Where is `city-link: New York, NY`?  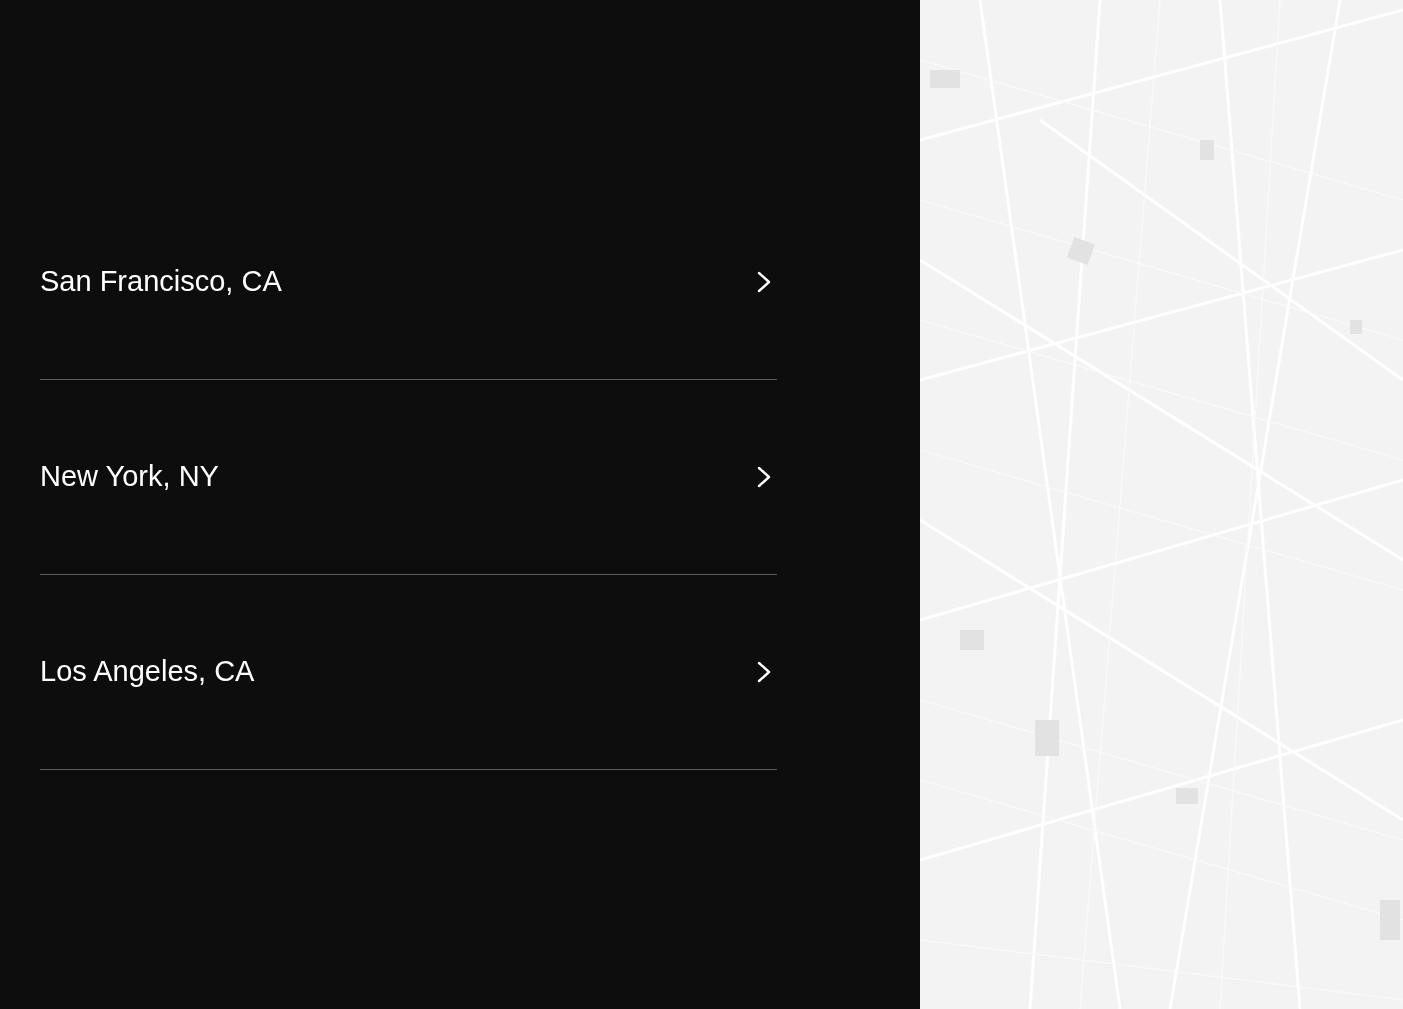
city-link: New York, NY is located at coordinates (408, 477).